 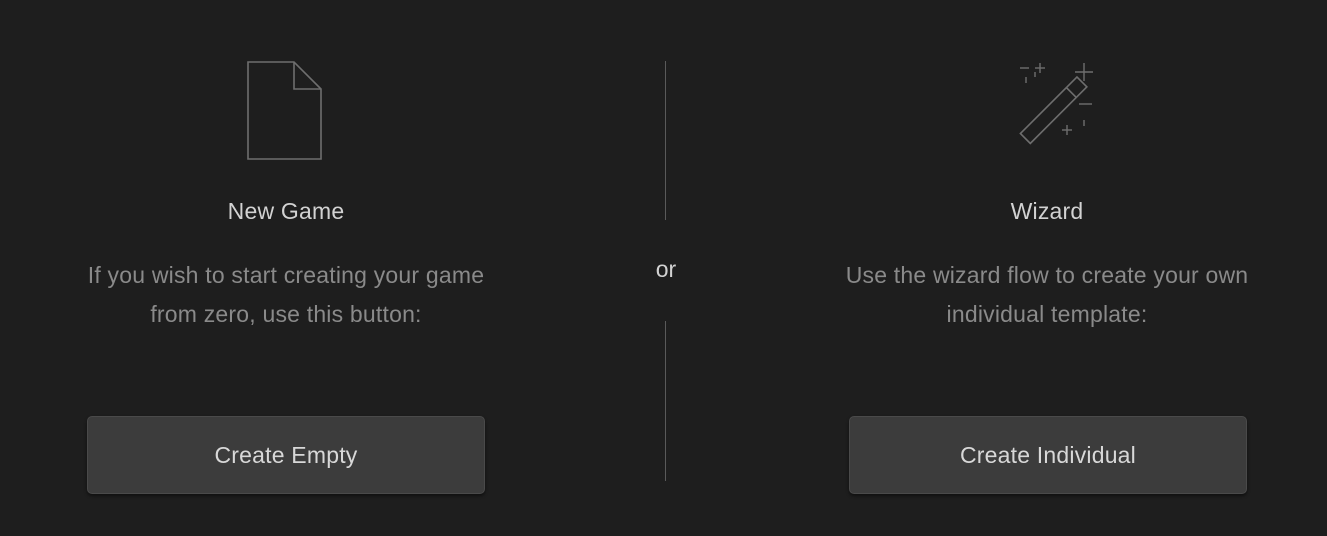 I want to click on document-icon, so click(x=286, y=111).